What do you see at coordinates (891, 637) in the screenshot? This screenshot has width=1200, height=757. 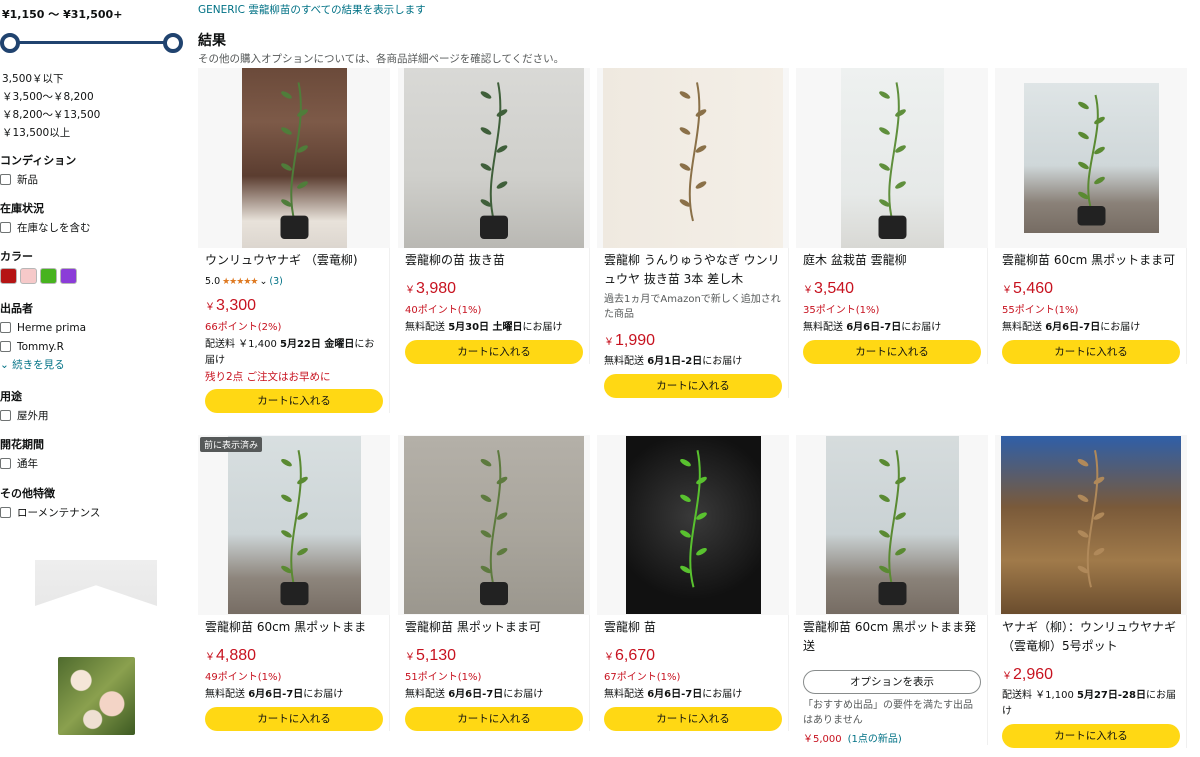 I see `product-title: 雲龍柳苗 60cm 黒ポットまま発送` at bounding box center [891, 637].